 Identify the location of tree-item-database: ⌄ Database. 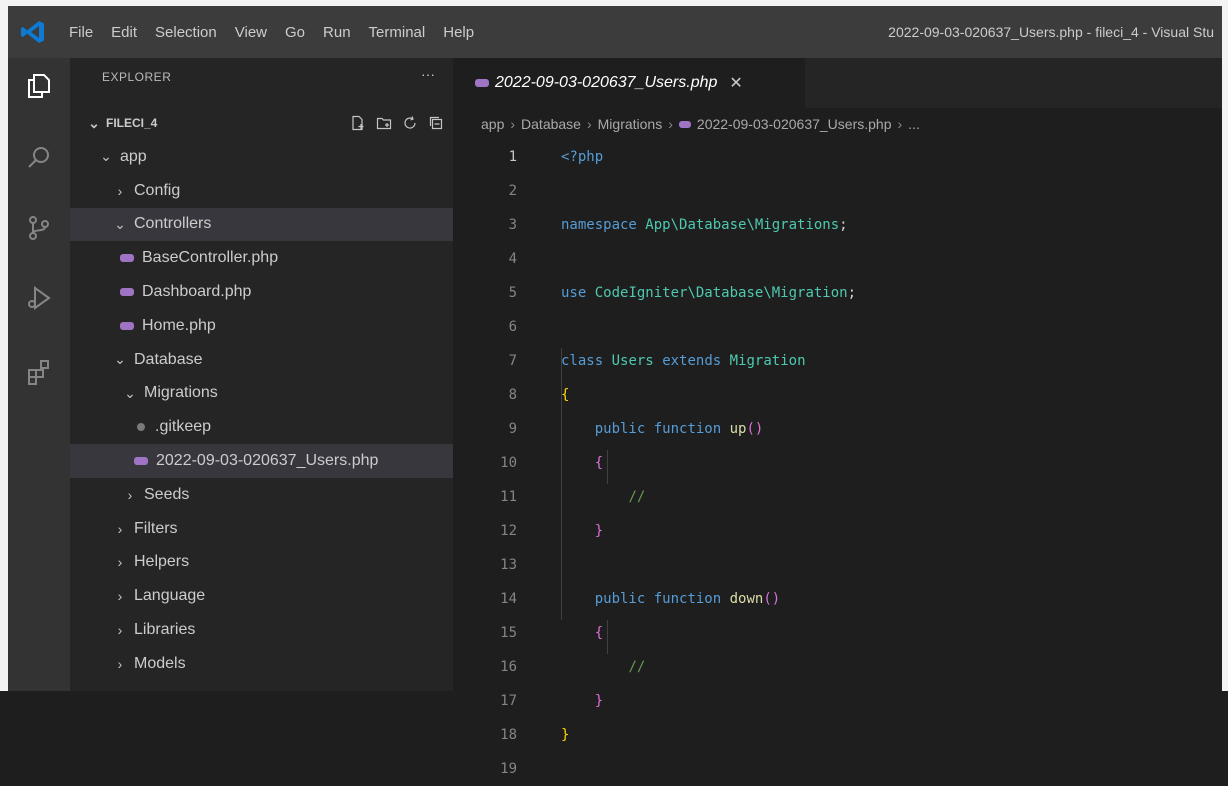
(261, 360).